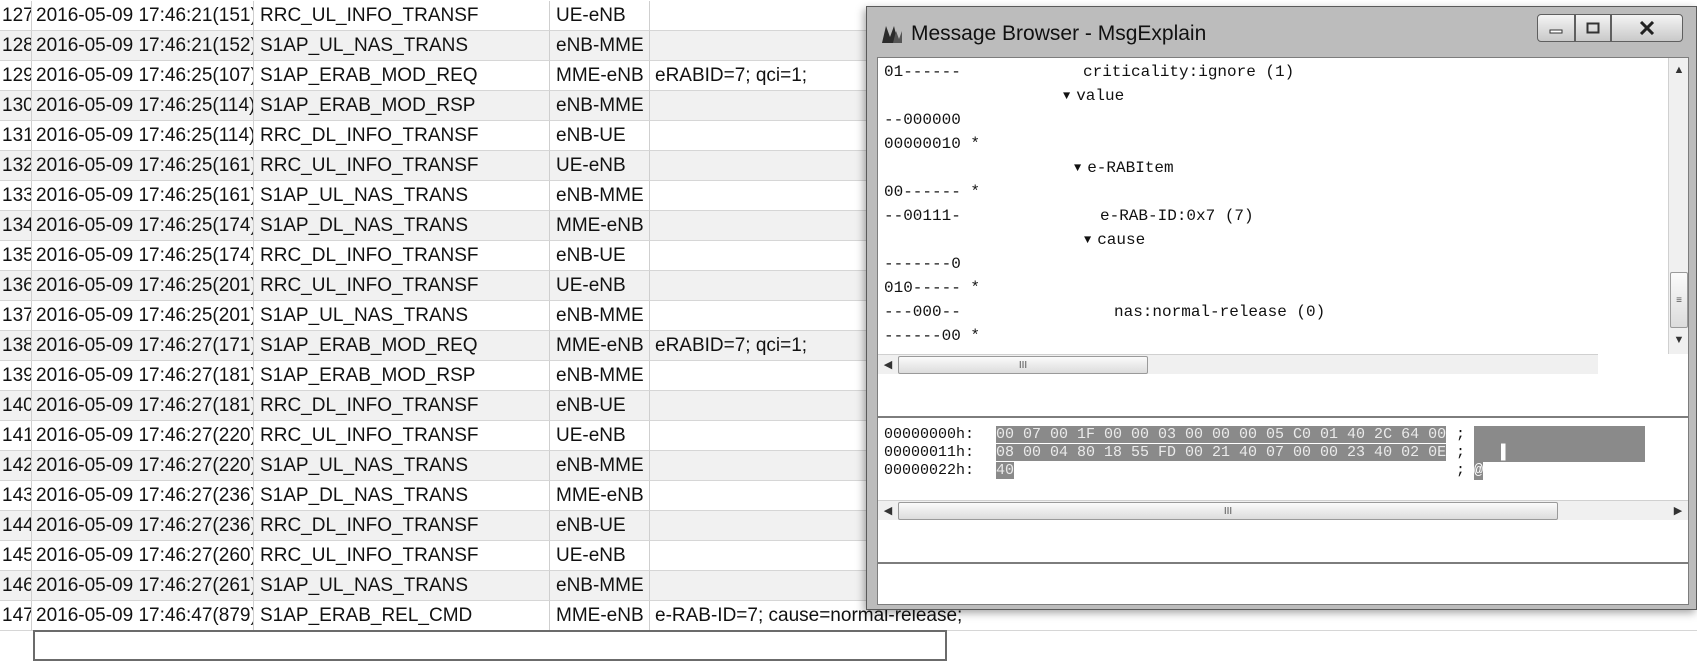  I want to click on tree-line: ▼ value, so click(1268, 96).